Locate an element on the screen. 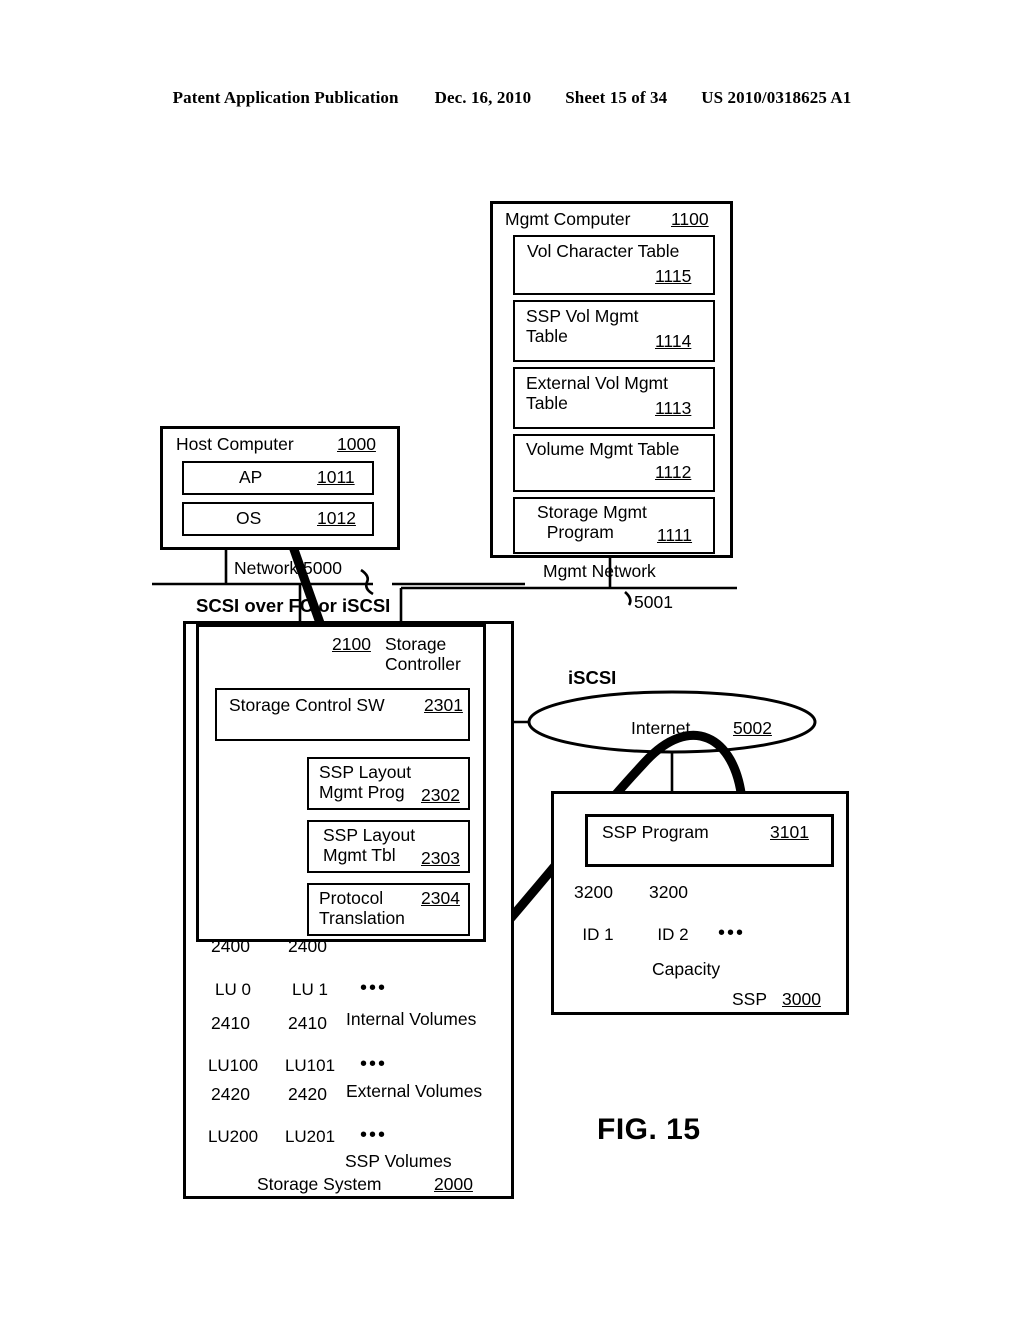 The height and width of the screenshot is (1320, 1024). ssp-title: SSP is located at coordinates (750, 999).